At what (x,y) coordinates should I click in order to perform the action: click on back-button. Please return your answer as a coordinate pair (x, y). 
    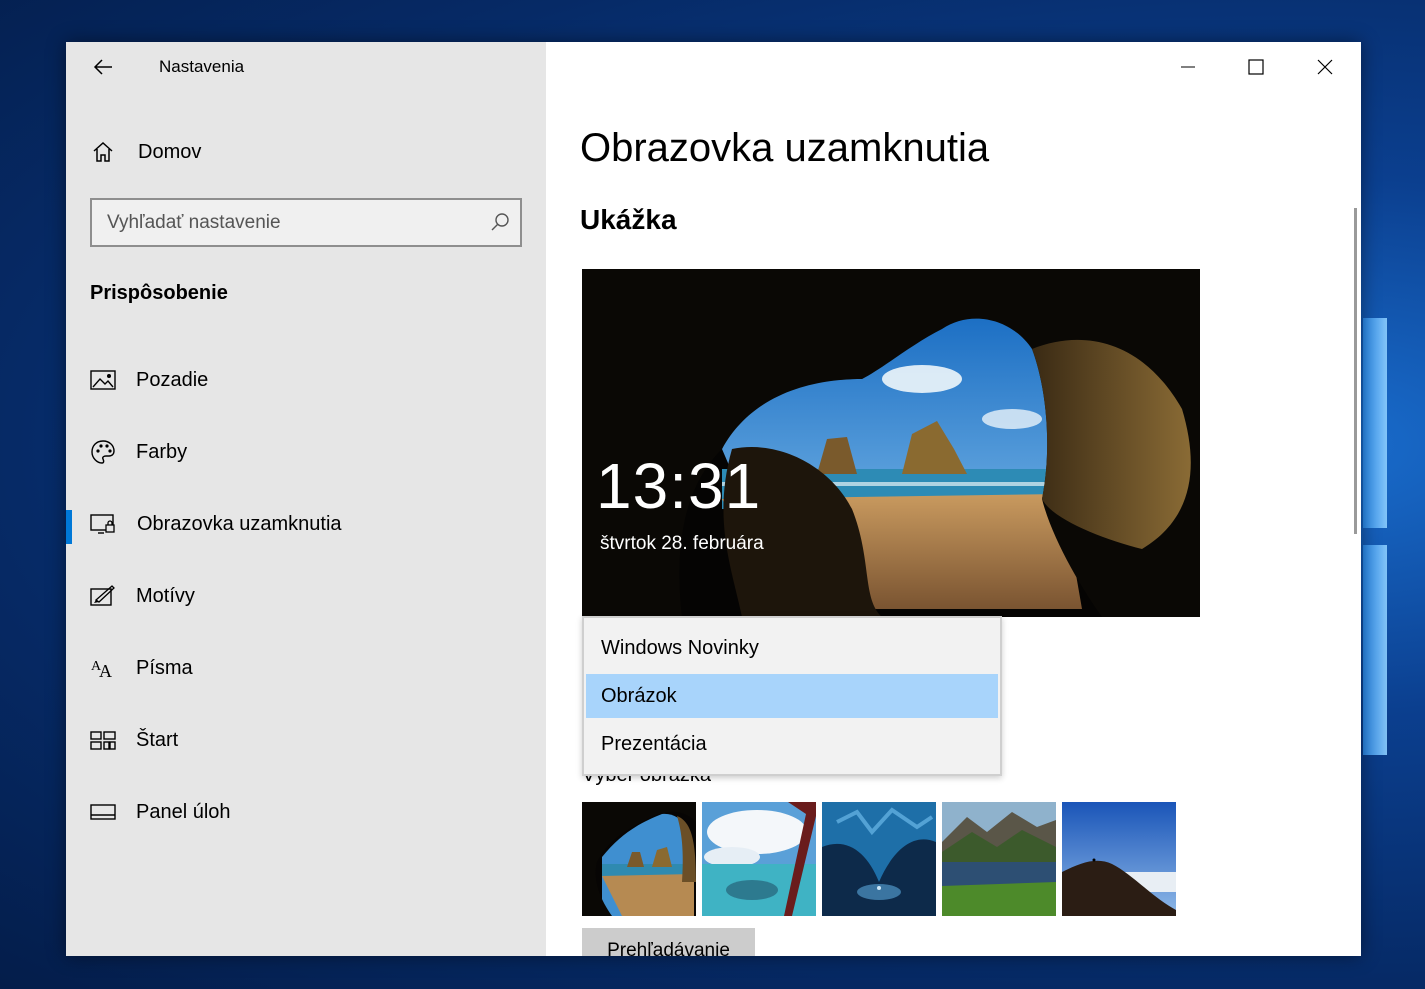
    Looking at the image, I should click on (103, 67).